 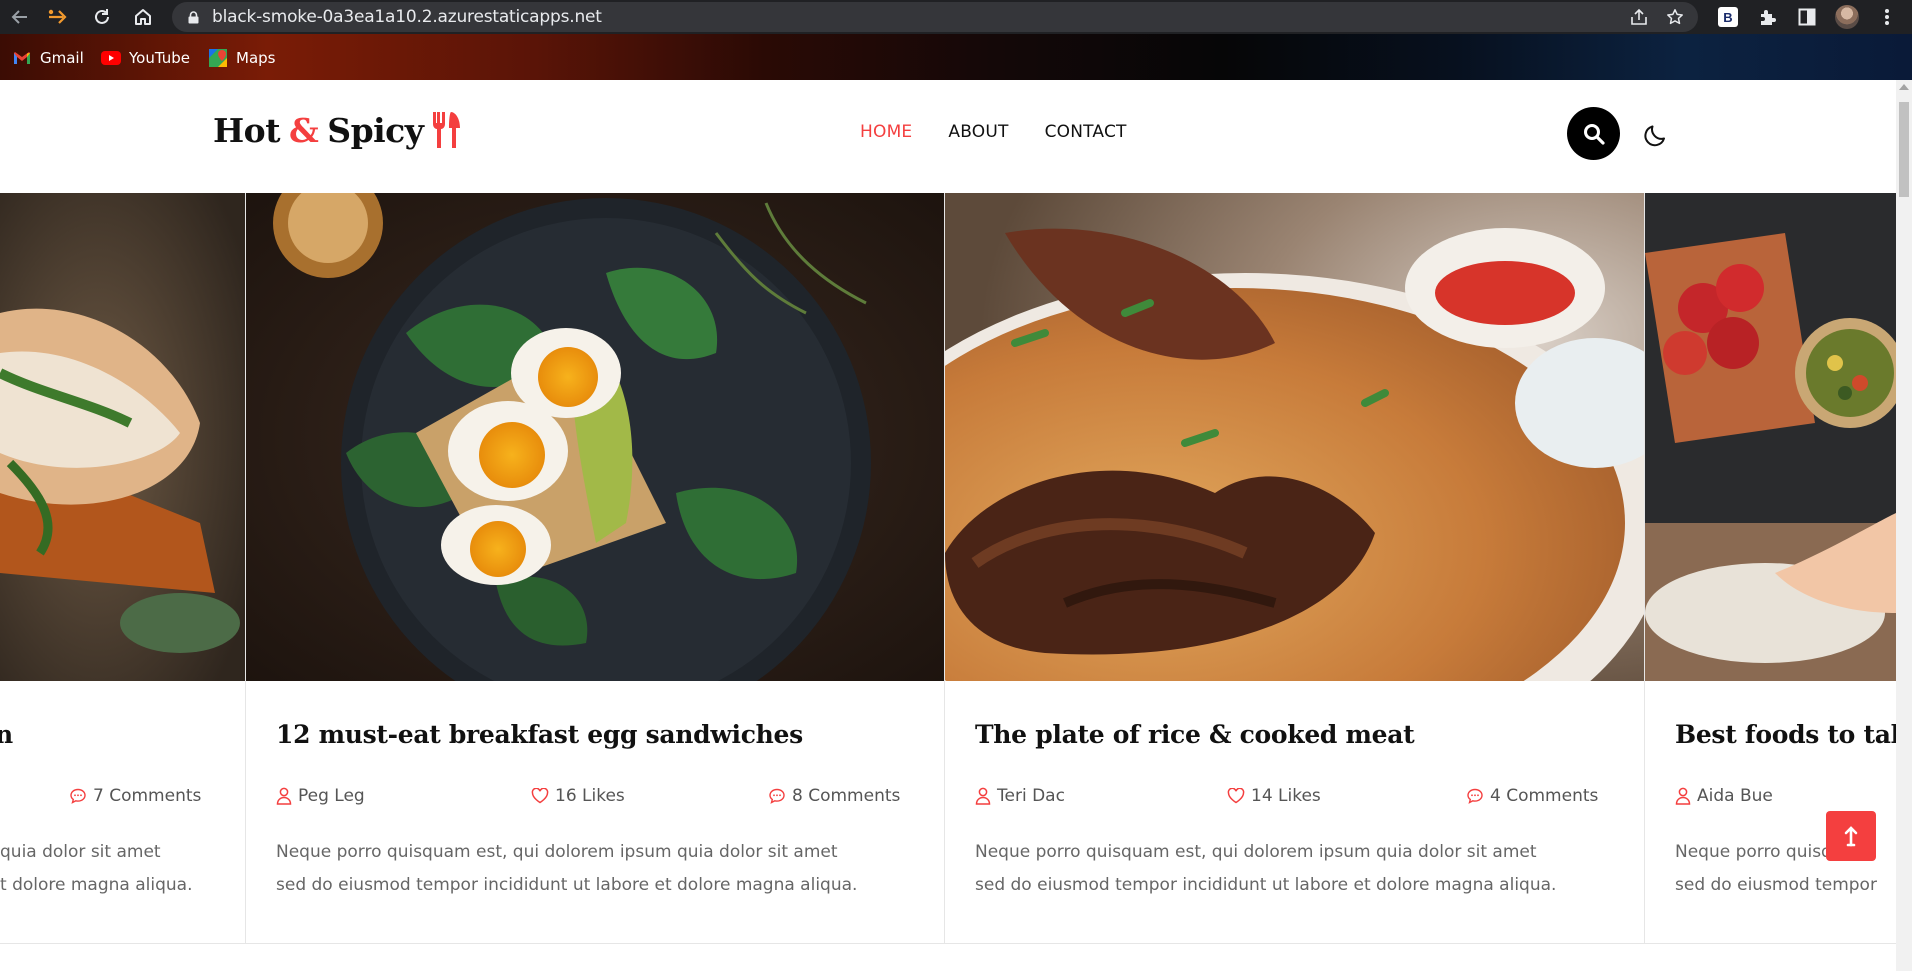 What do you see at coordinates (1770, 437) in the screenshot?
I see `fruit-table-photo` at bounding box center [1770, 437].